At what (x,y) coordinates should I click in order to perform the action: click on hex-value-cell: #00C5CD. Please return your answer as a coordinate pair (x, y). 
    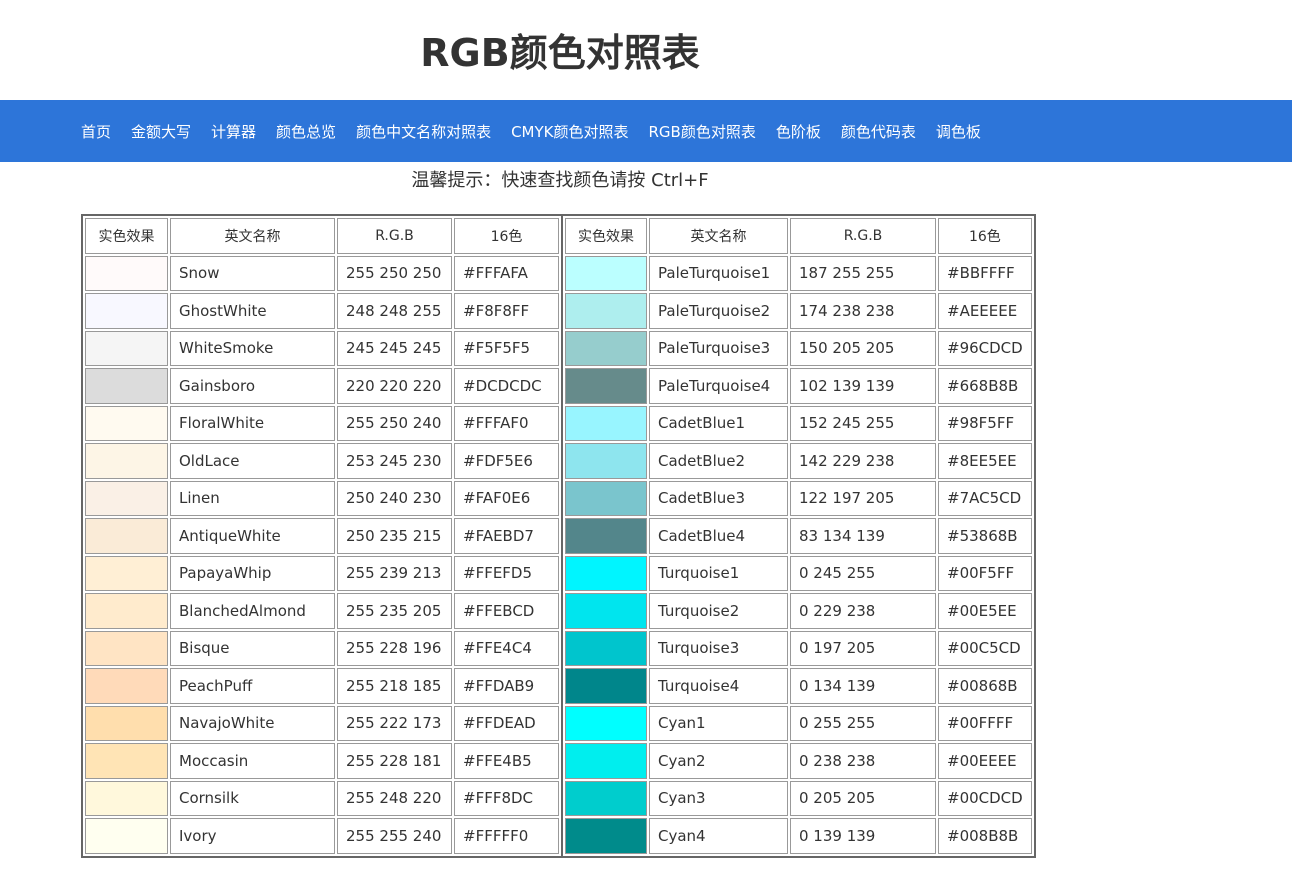
    Looking at the image, I should click on (985, 648).